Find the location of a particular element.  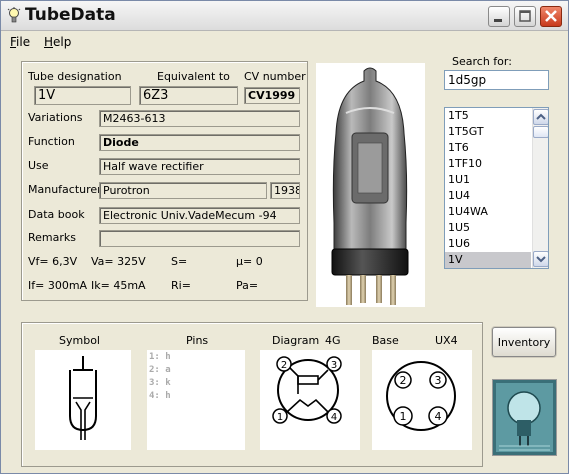

cv-number-field: CV1999 is located at coordinates (272, 95).